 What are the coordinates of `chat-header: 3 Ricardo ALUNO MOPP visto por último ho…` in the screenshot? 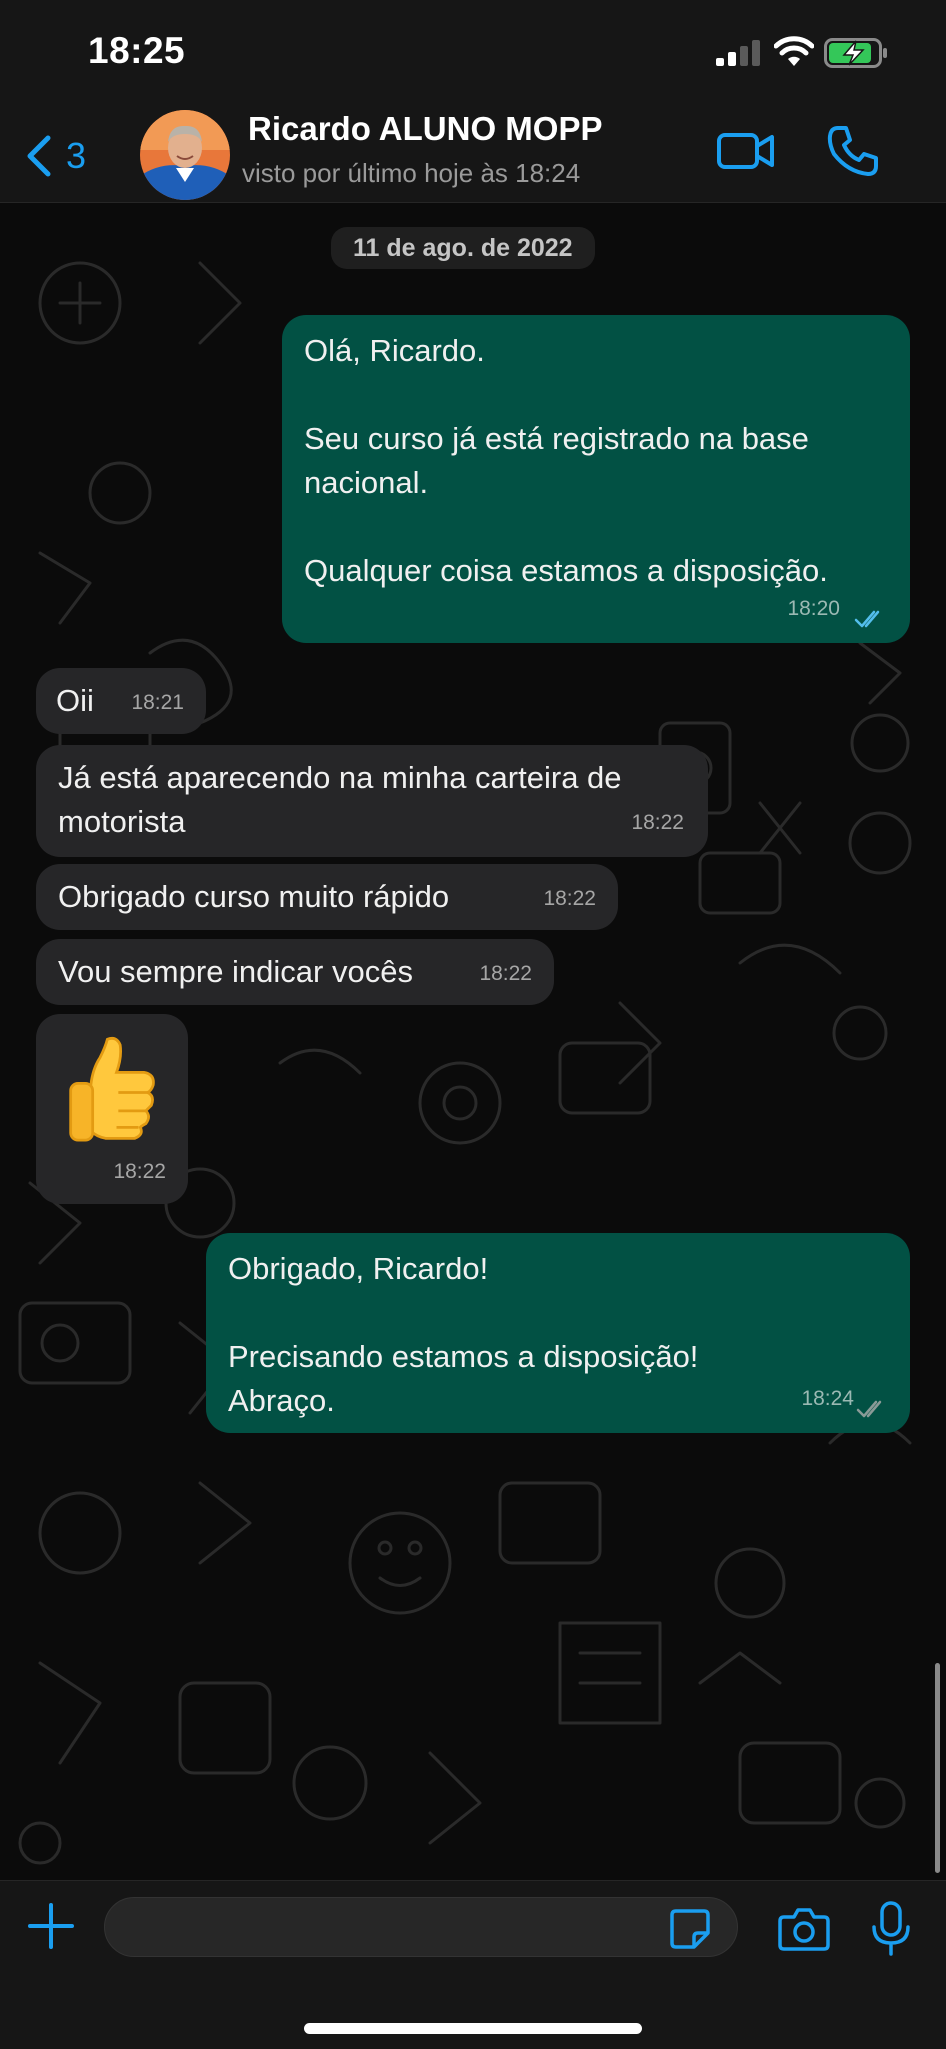 It's located at (473, 156).